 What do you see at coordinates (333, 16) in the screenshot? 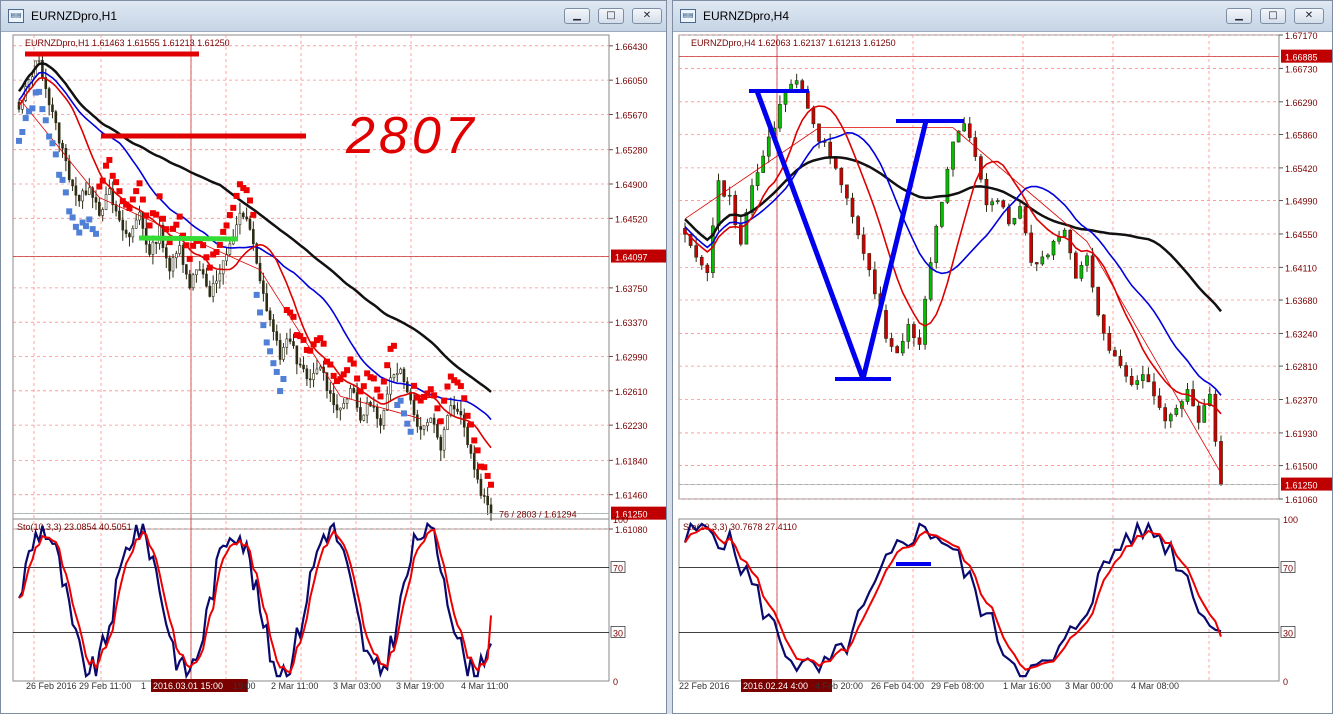
I see `window-titlebar: ▤▤ EURNZDpro,H1 ▁ □ ✕` at bounding box center [333, 16].